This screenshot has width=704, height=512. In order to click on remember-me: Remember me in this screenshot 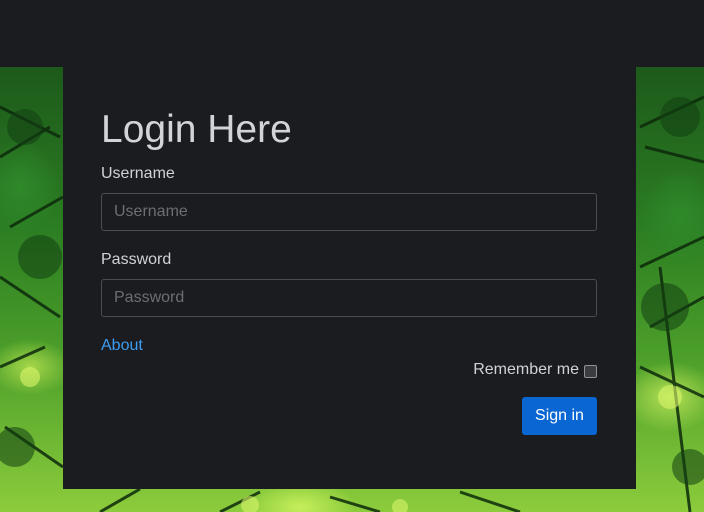, I will do `click(535, 370)`.